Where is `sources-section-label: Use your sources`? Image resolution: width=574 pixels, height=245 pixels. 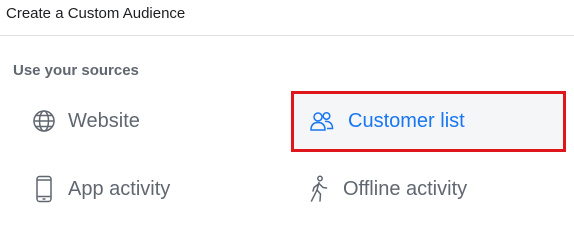 sources-section-label: Use your sources is located at coordinates (76, 70).